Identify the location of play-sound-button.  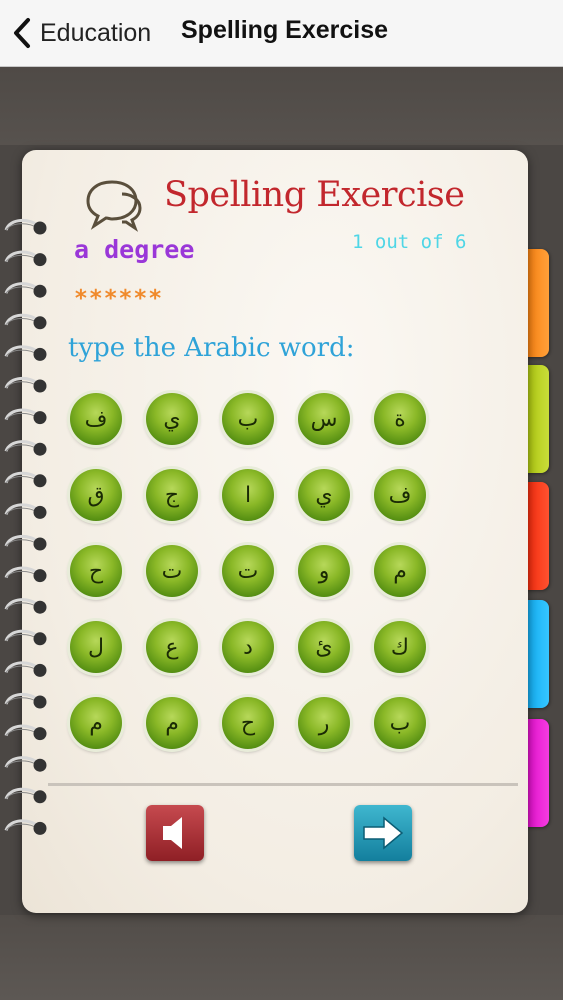
(175, 833).